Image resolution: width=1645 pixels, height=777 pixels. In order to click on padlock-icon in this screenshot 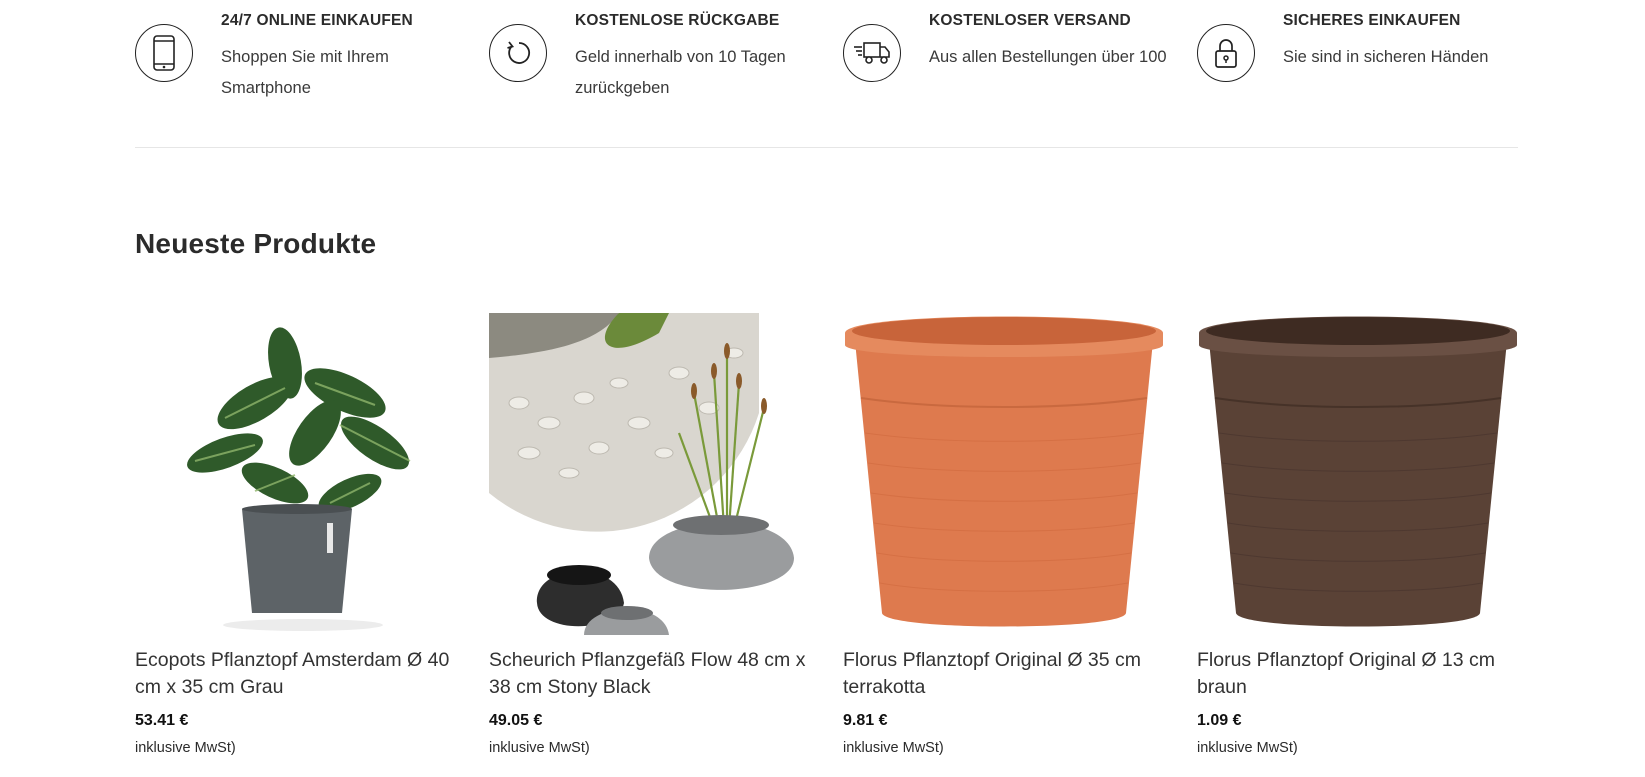, I will do `click(1226, 53)`.